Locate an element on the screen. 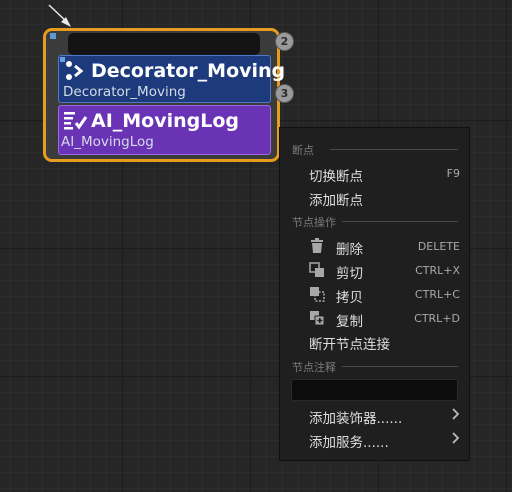 This screenshot has height=492, width=512. section-header-breakpoints: 断点 is located at coordinates (303, 150).